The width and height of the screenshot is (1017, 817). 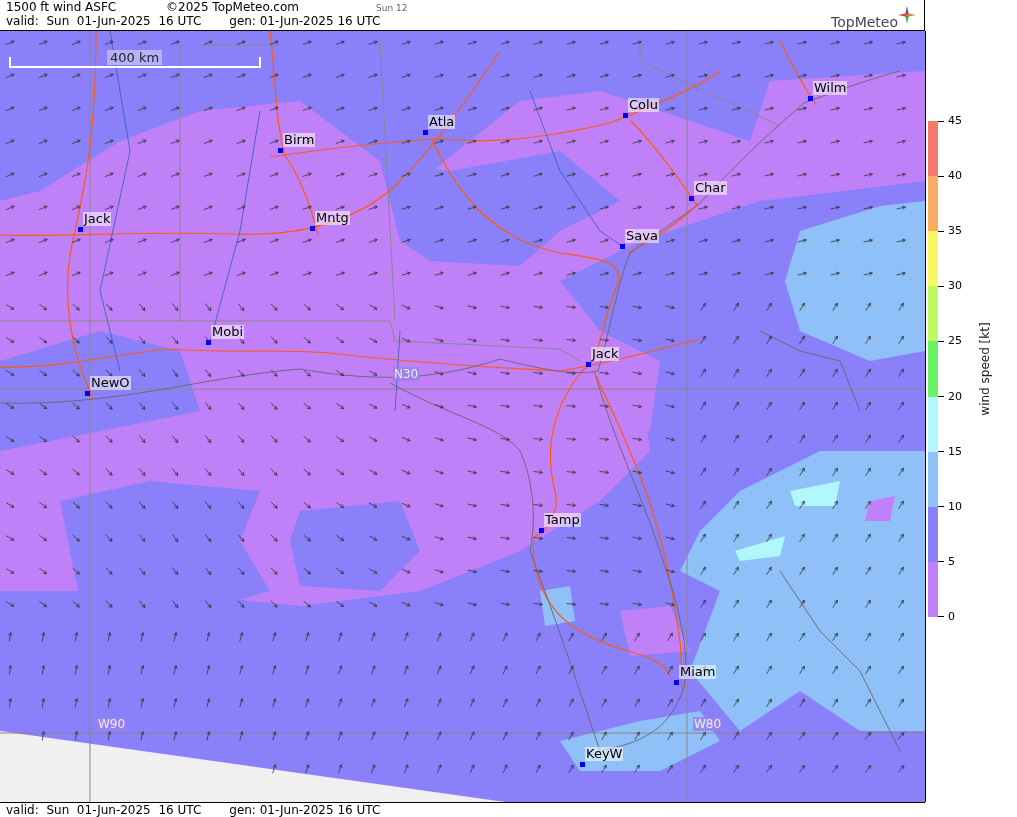 I want to click on compass-star-icon, so click(x=907, y=15).